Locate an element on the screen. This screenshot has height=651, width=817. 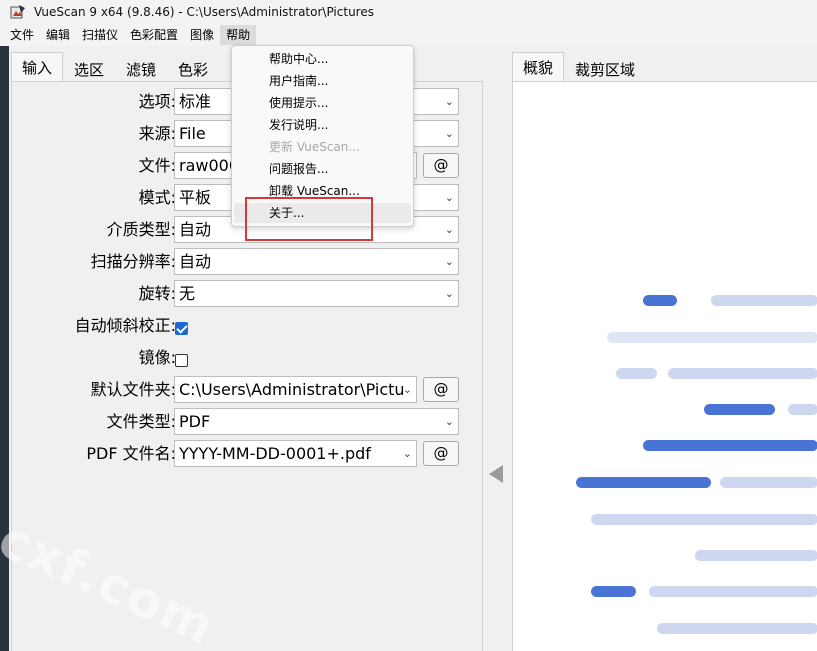
pdf-name-value: YYYY-MM-DD-0001+.pdf is located at coordinates (275, 453).